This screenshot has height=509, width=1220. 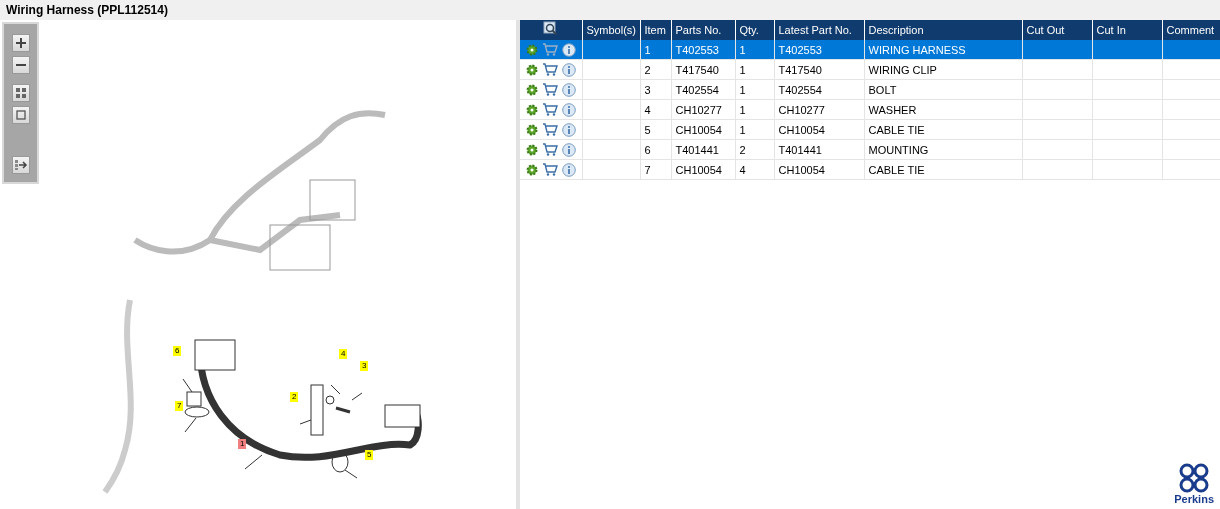 I want to click on column-header: Description, so click(x=943, y=30).